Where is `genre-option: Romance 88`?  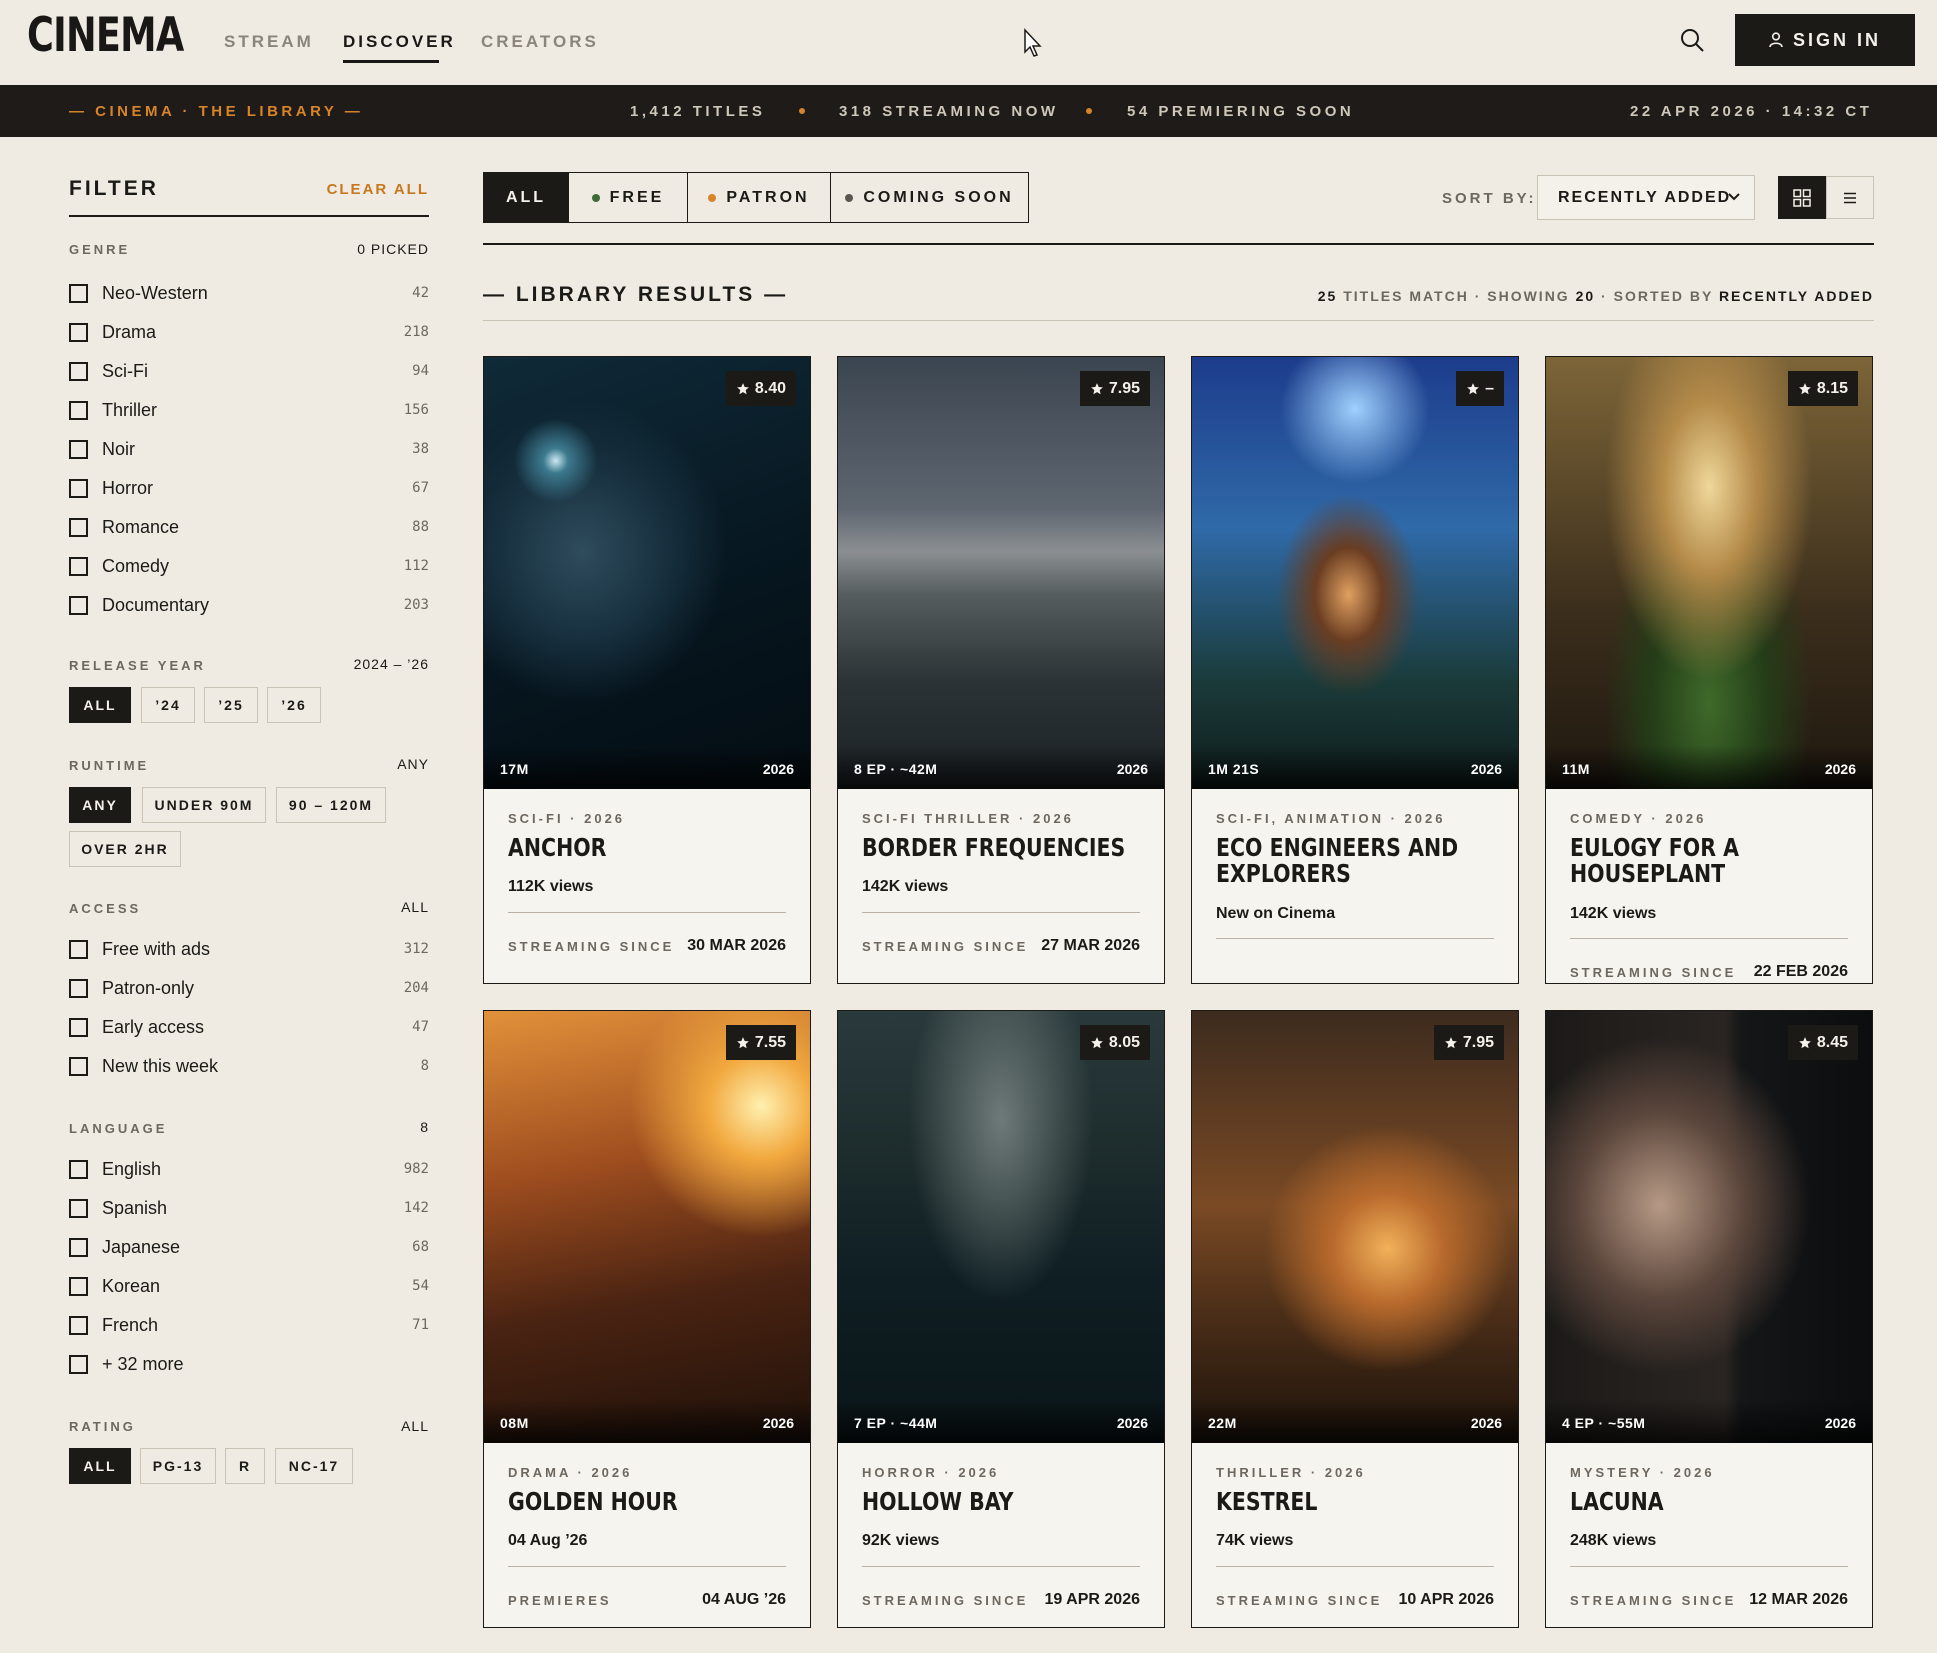
genre-option: Romance 88 is located at coordinates (249, 529).